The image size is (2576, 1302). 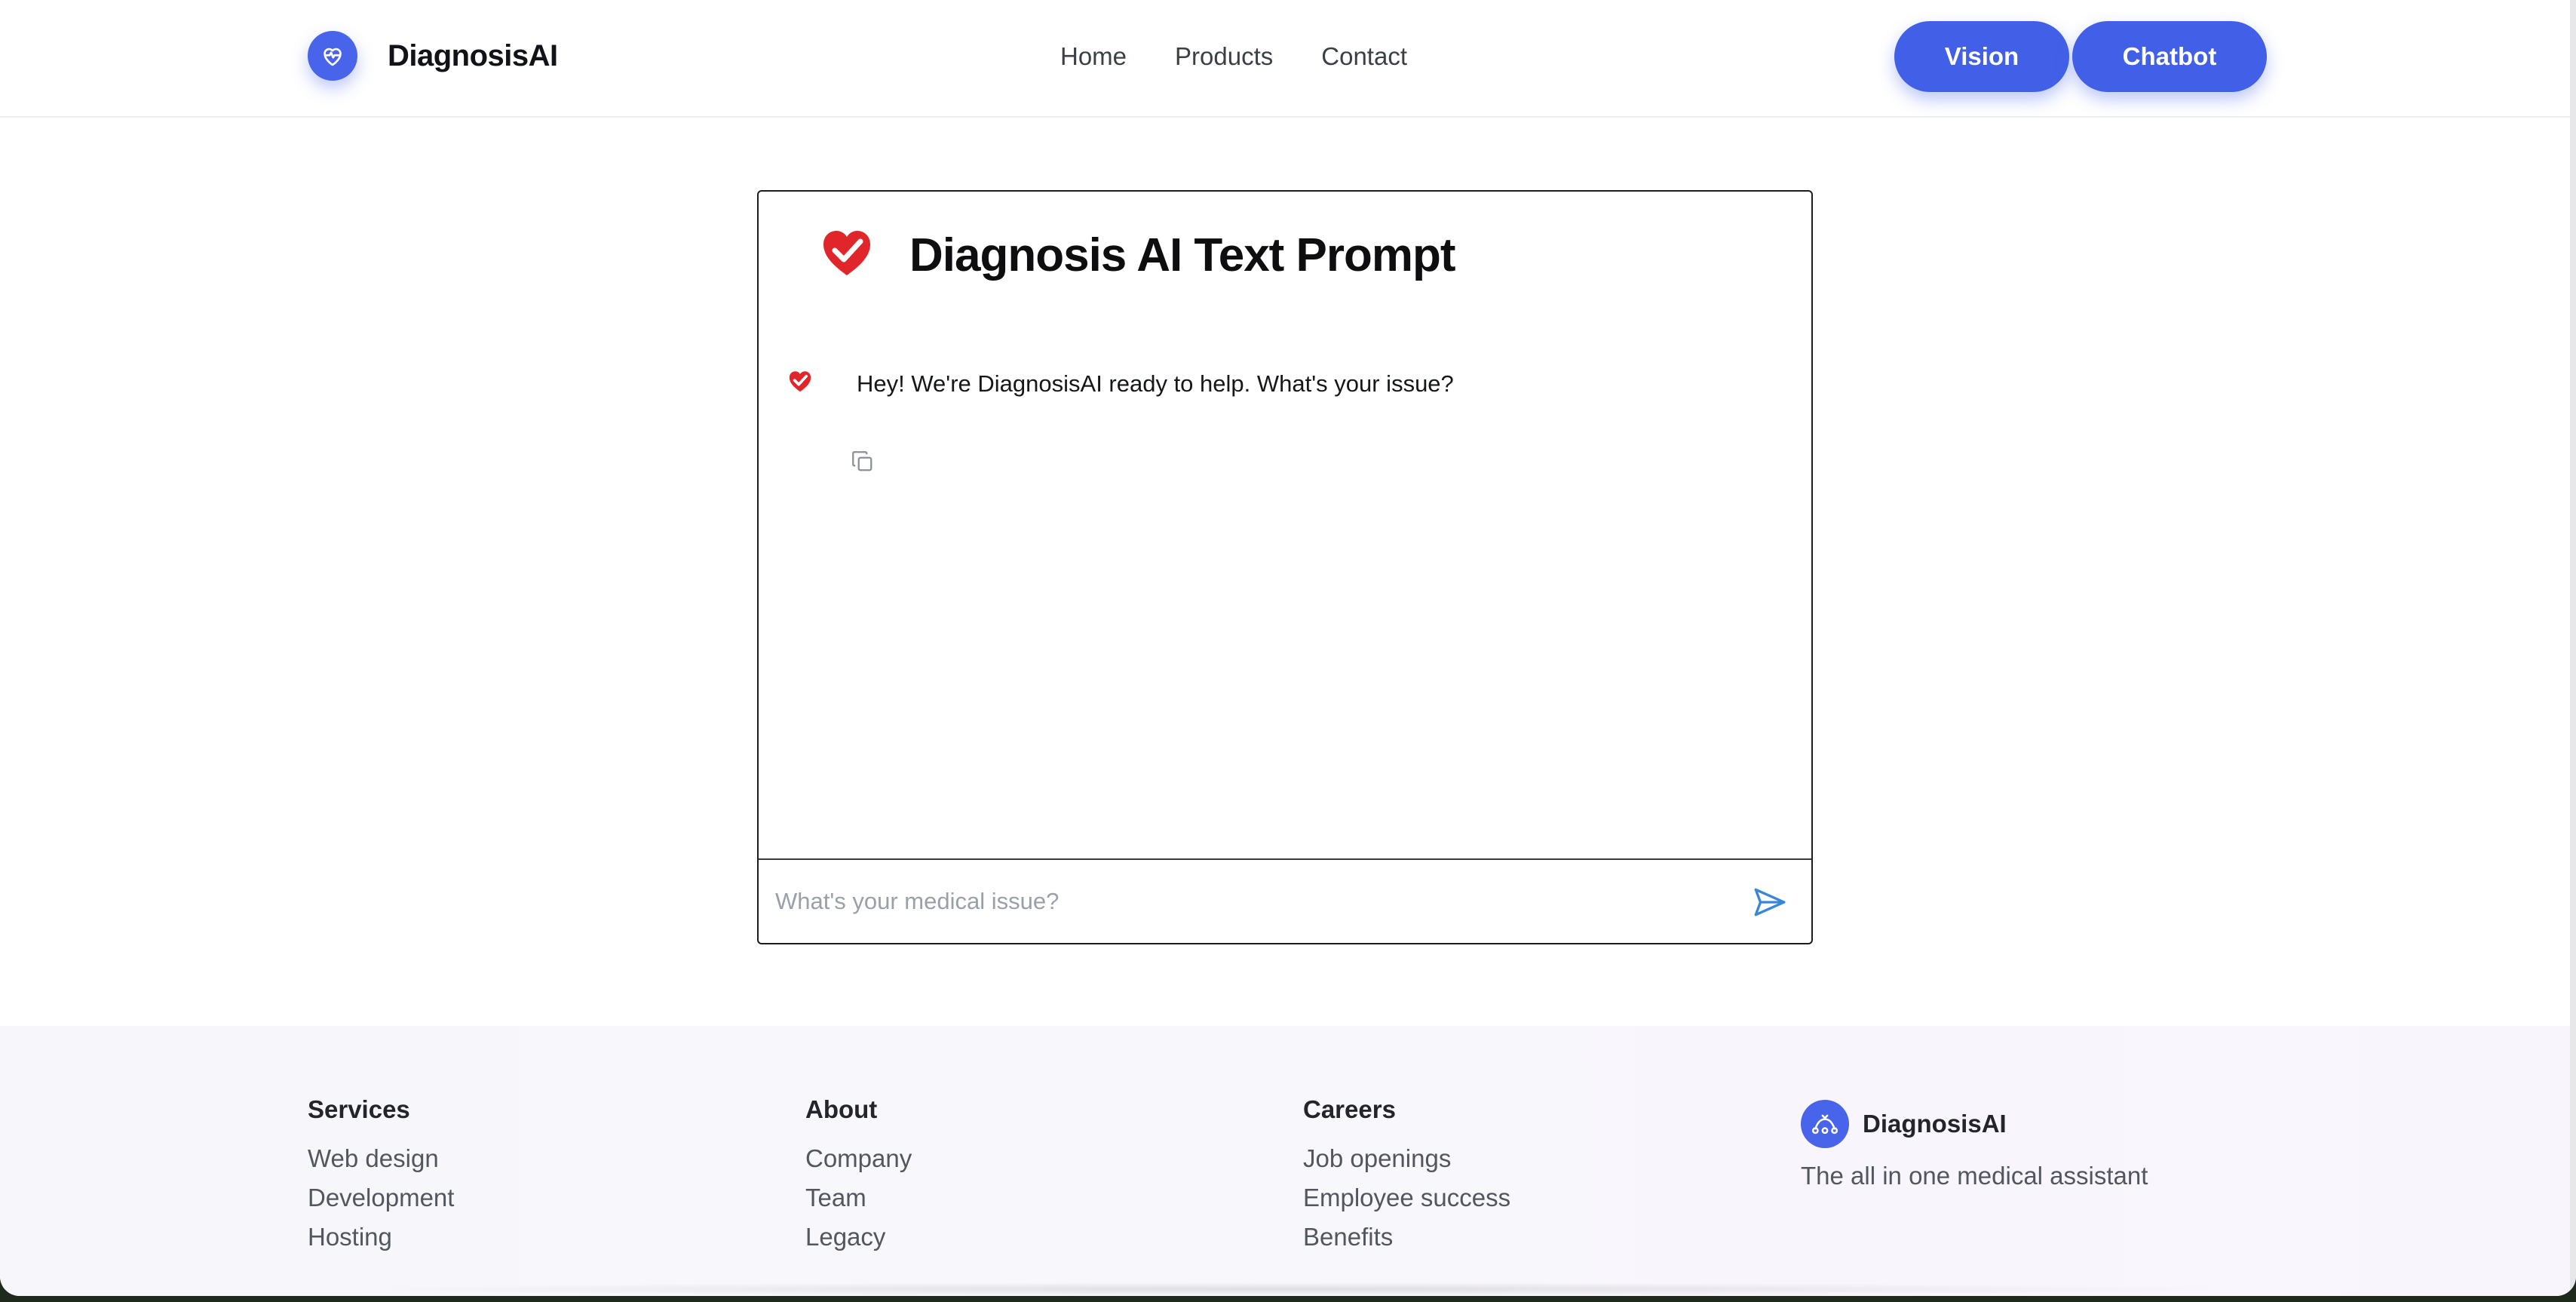 What do you see at coordinates (473, 55) in the screenshot?
I see `brand-name: DiagnosisAI` at bounding box center [473, 55].